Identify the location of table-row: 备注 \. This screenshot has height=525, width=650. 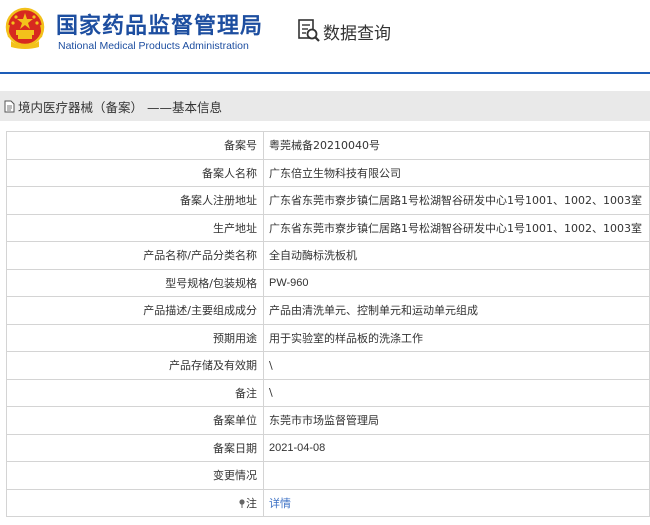
(328, 392).